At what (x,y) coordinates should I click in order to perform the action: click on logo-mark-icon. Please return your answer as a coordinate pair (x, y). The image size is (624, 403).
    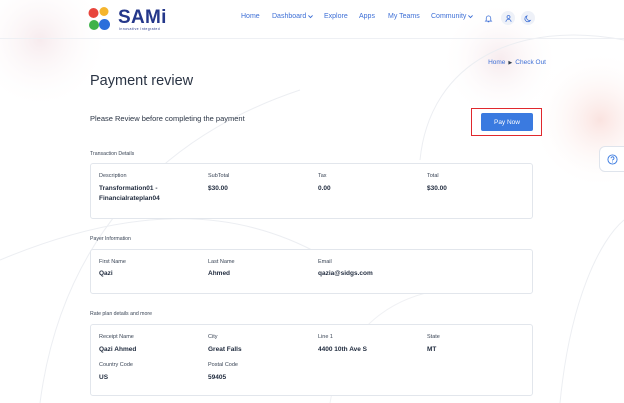
    Looking at the image, I should click on (99, 18).